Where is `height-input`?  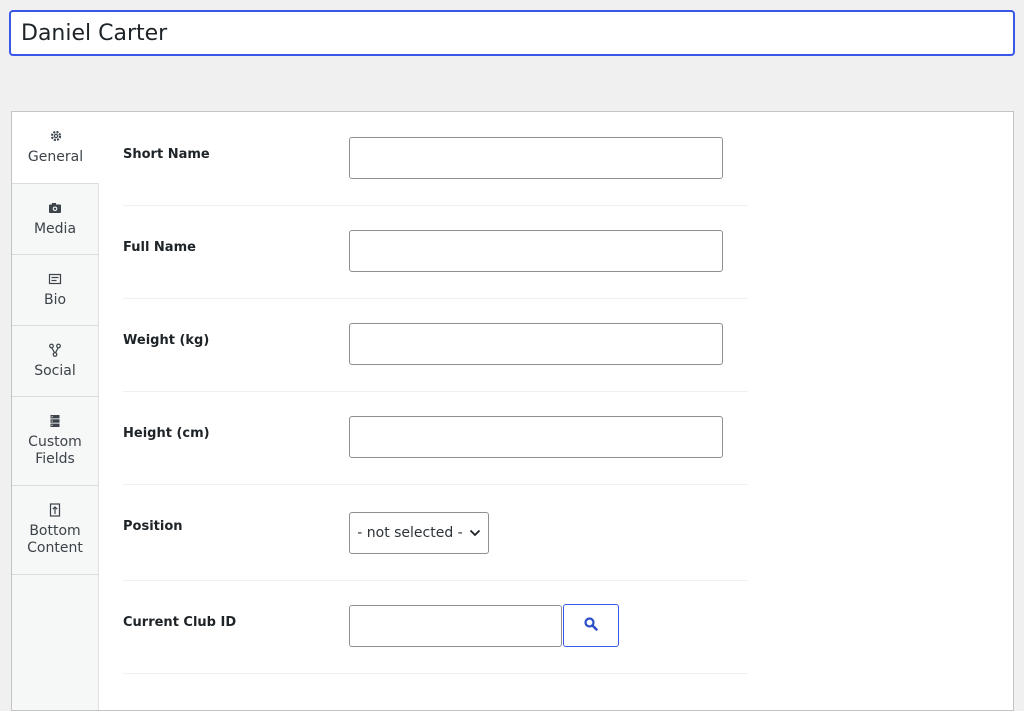 height-input is located at coordinates (536, 437).